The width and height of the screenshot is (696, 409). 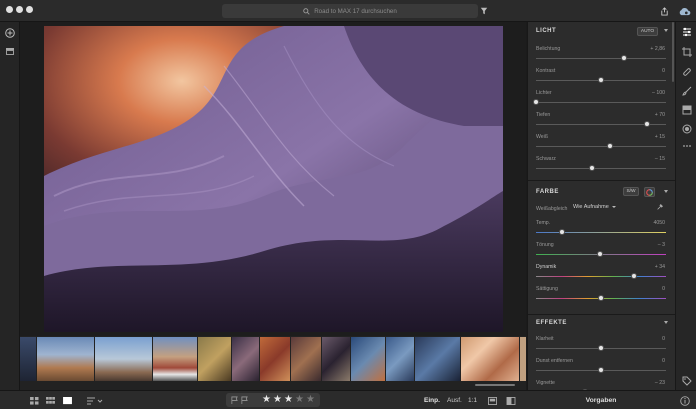 What do you see at coordinates (511, 400) in the screenshot?
I see `before-after-icon` at bounding box center [511, 400].